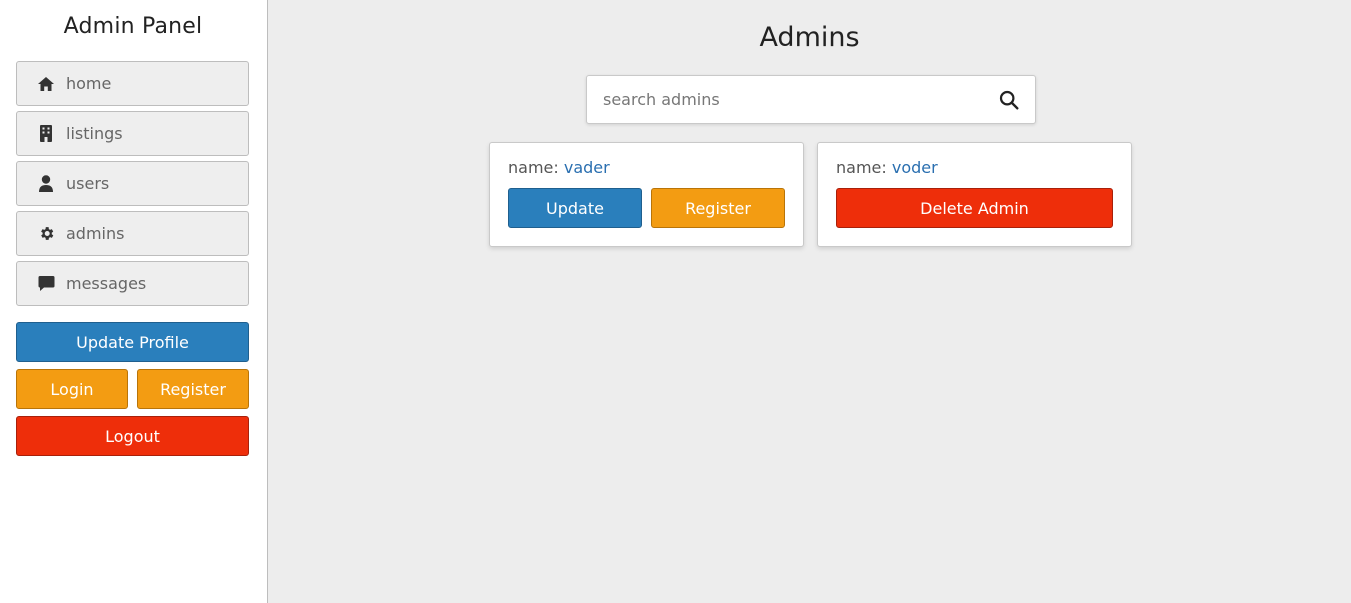  I want to click on nav-label: messages, so click(106, 283).